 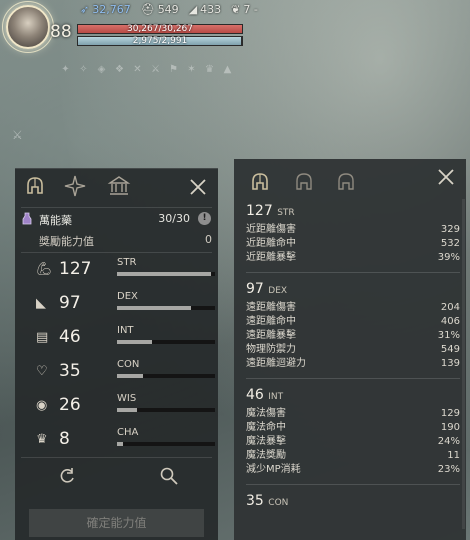 I want to click on detail-row: 魔法暴擊 24%, so click(x=353, y=441).